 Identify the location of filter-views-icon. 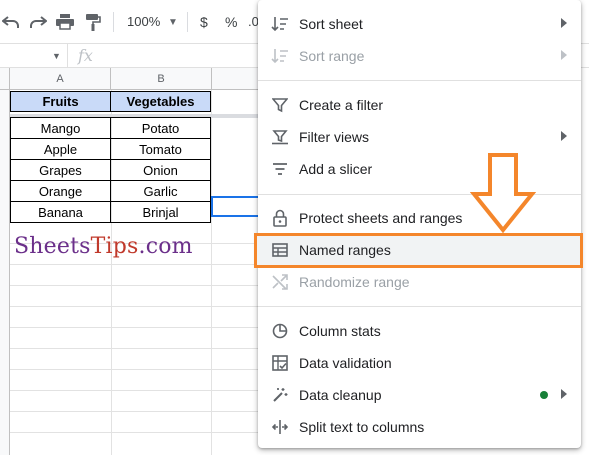
(280, 137).